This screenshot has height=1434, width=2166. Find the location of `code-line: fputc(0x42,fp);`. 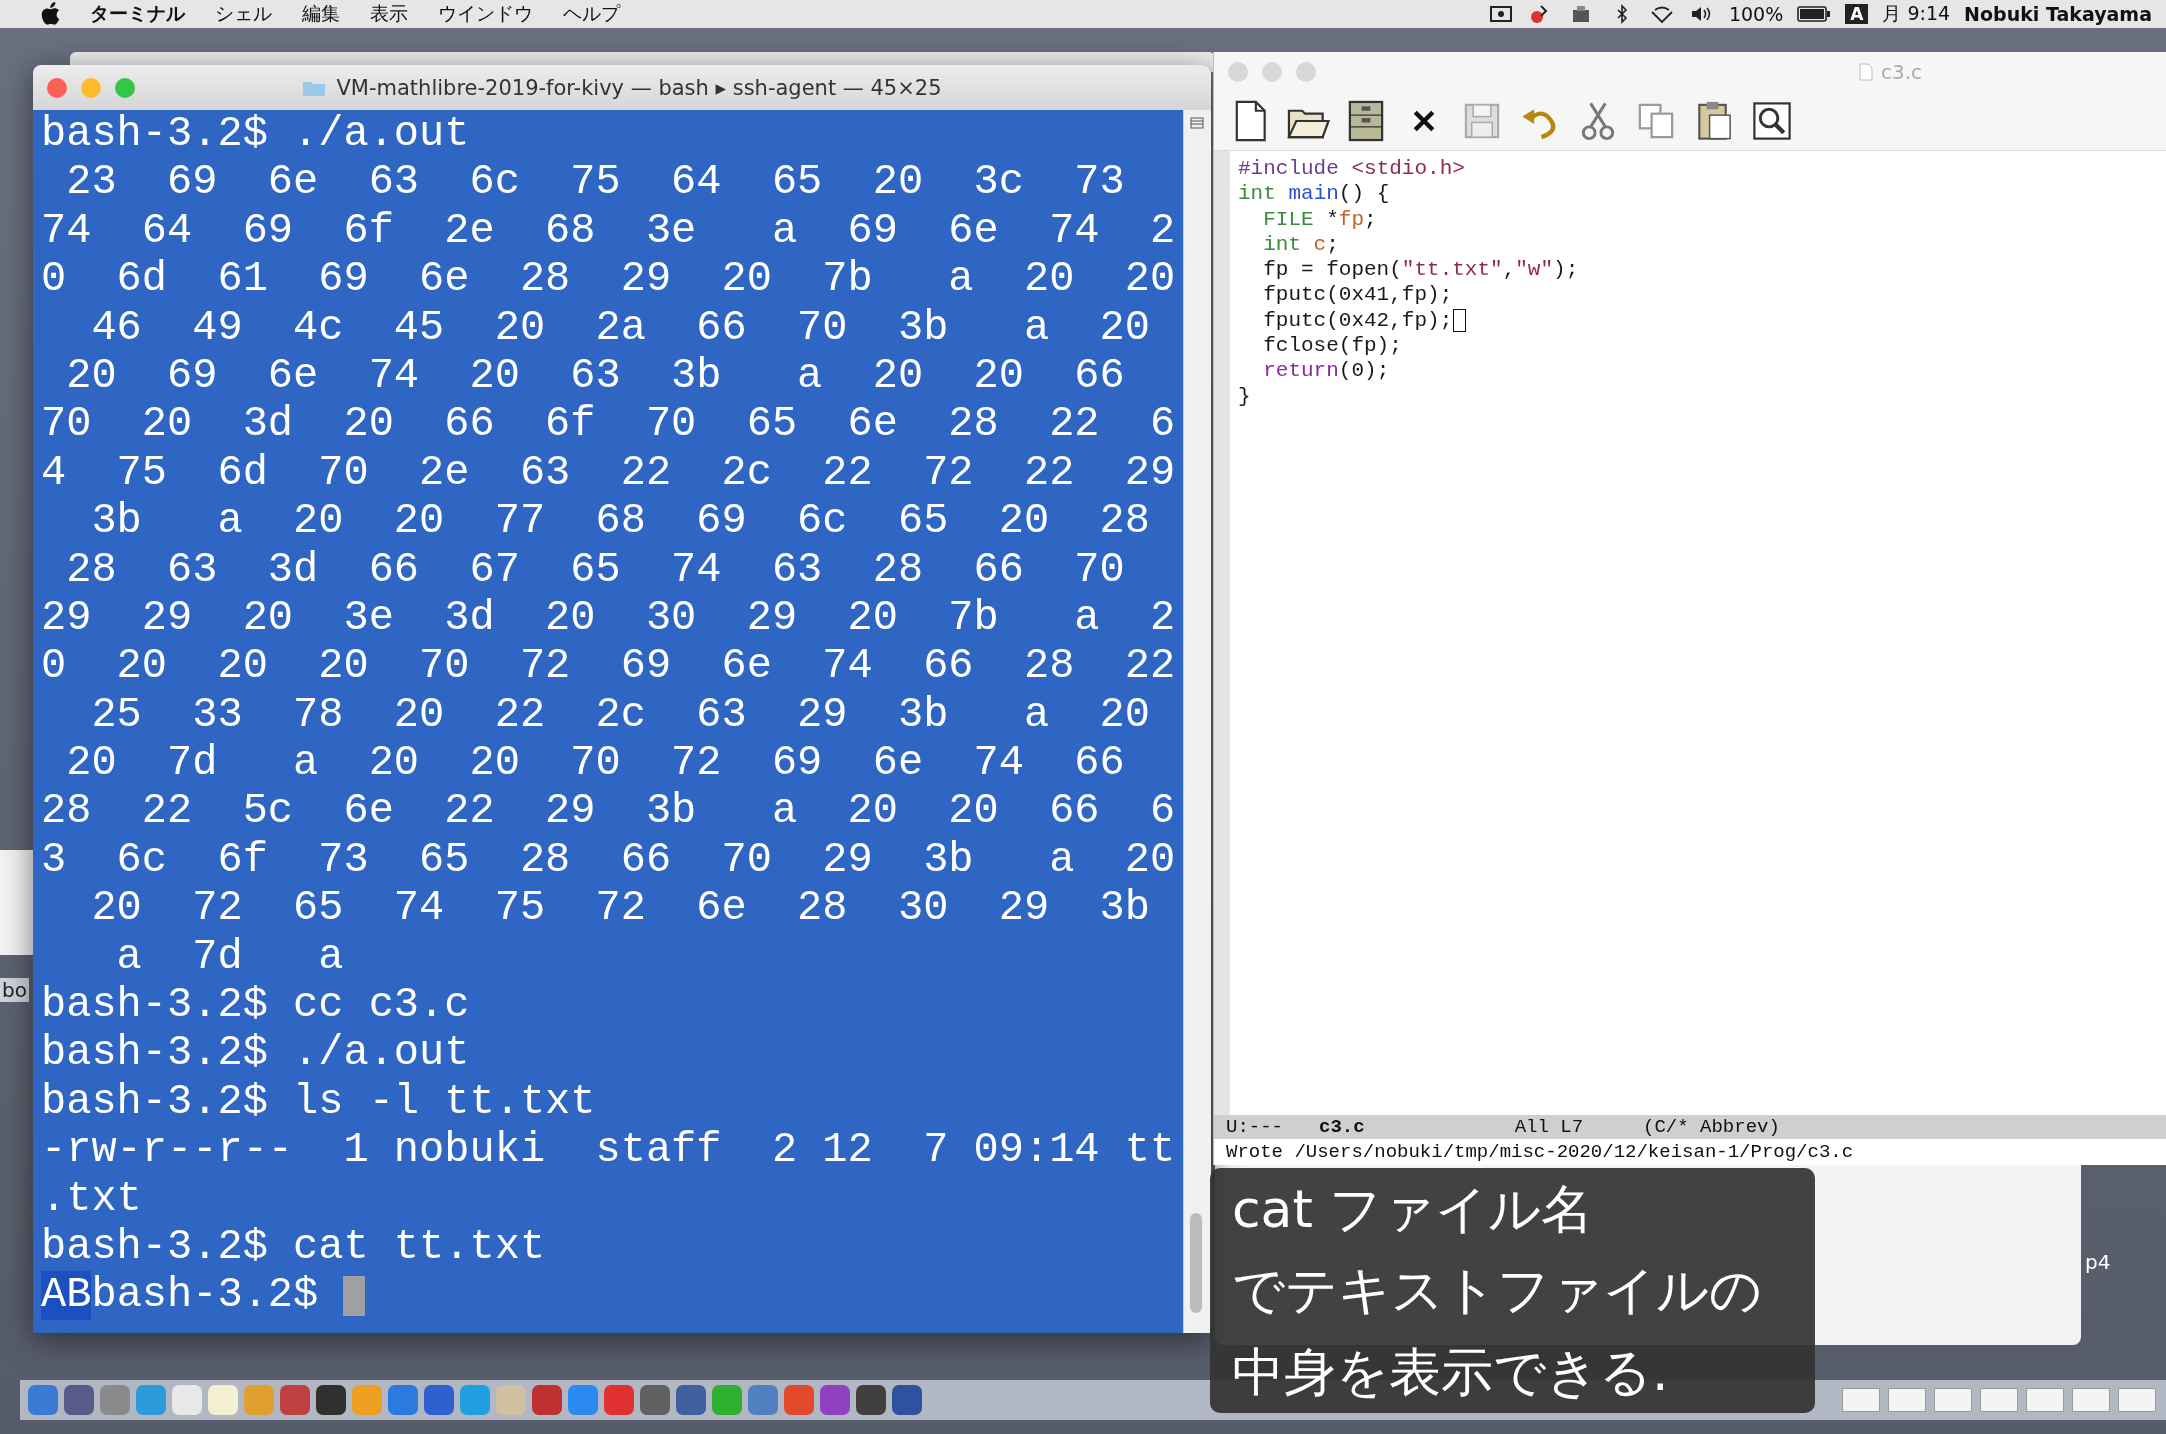

code-line: fputc(0x42,fp); is located at coordinates (1702, 320).